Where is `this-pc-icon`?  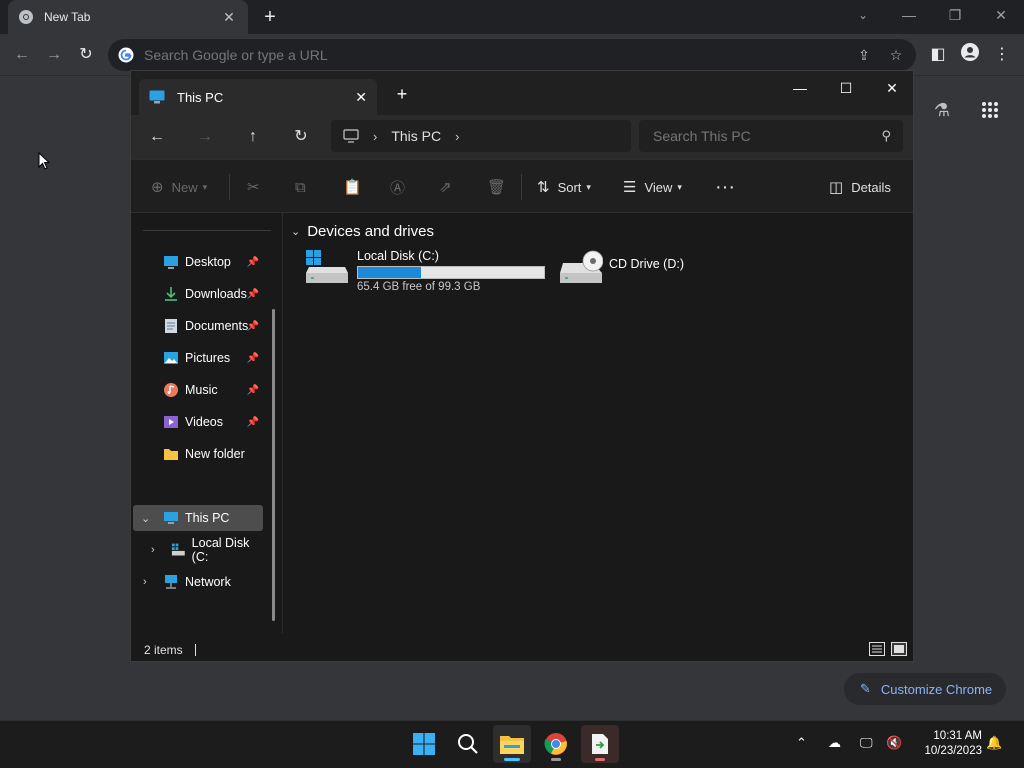
this-pc-icon is located at coordinates (171, 518).